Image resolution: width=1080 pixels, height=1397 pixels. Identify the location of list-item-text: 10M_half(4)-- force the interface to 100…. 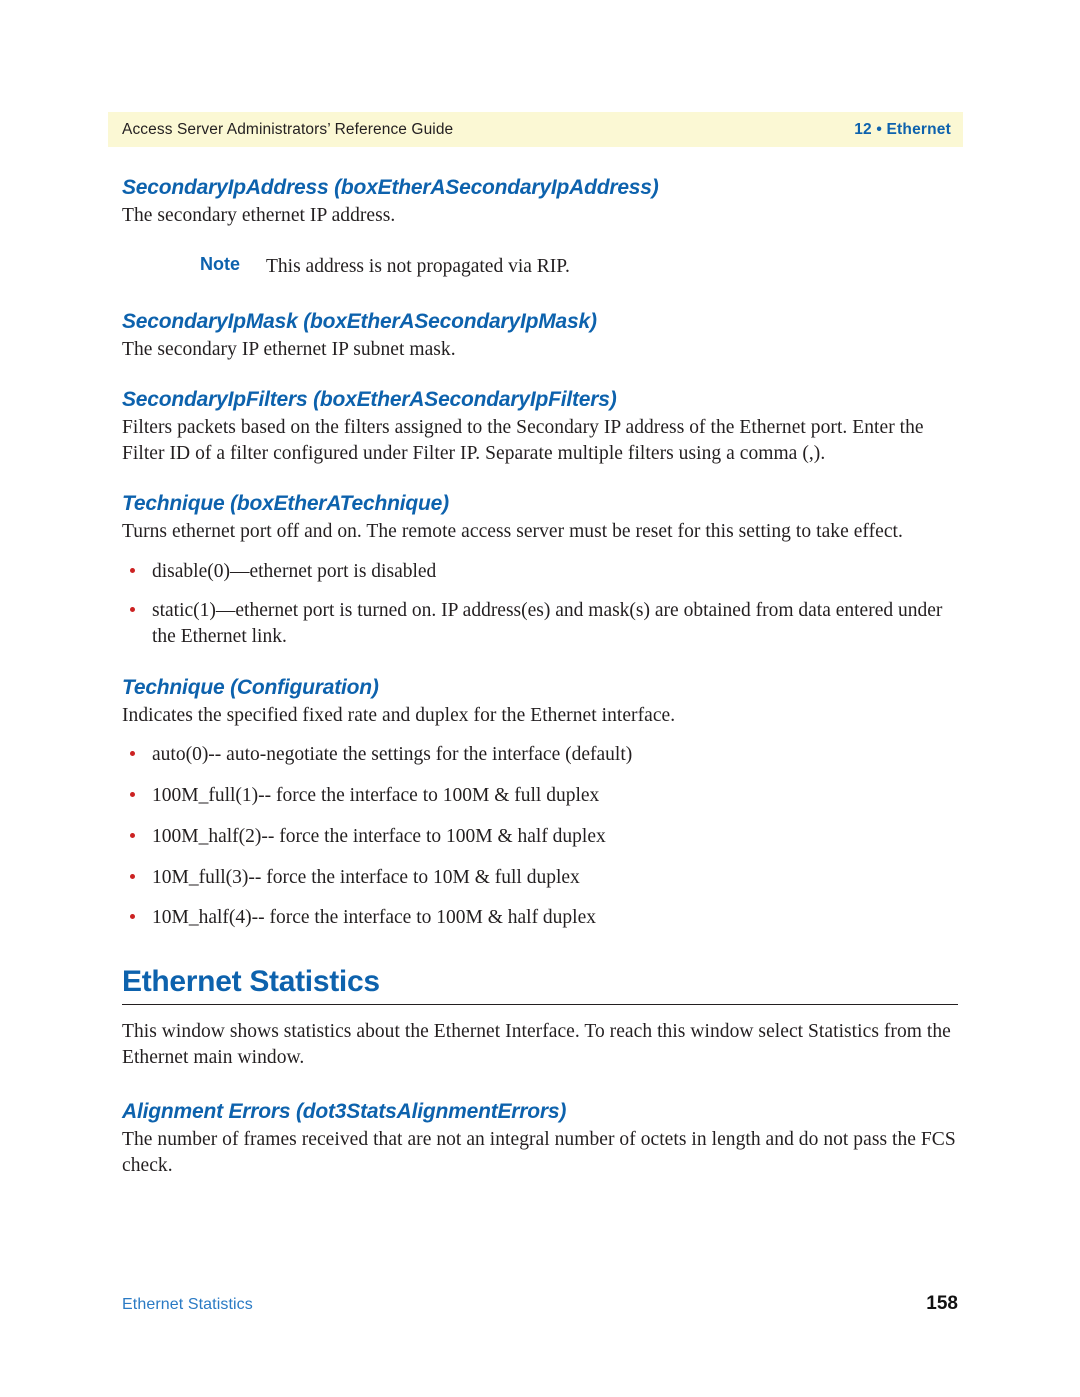
(374, 918).